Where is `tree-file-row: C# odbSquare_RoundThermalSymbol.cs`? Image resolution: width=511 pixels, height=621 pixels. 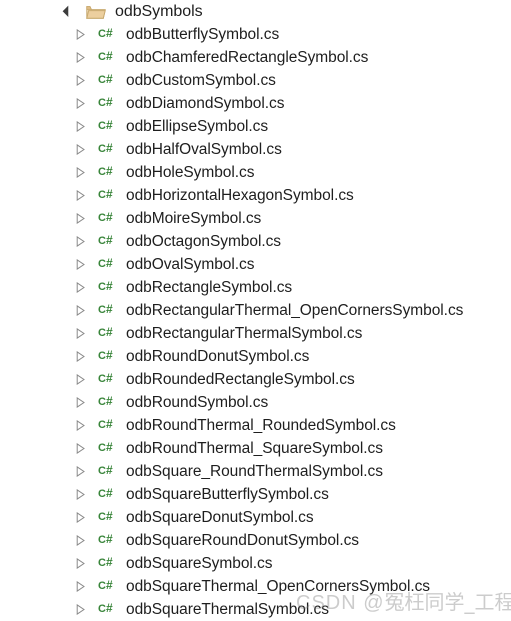 tree-file-row: C# odbSquare_RoundThermalSymbol.cs is located at coordinates (255, 471).